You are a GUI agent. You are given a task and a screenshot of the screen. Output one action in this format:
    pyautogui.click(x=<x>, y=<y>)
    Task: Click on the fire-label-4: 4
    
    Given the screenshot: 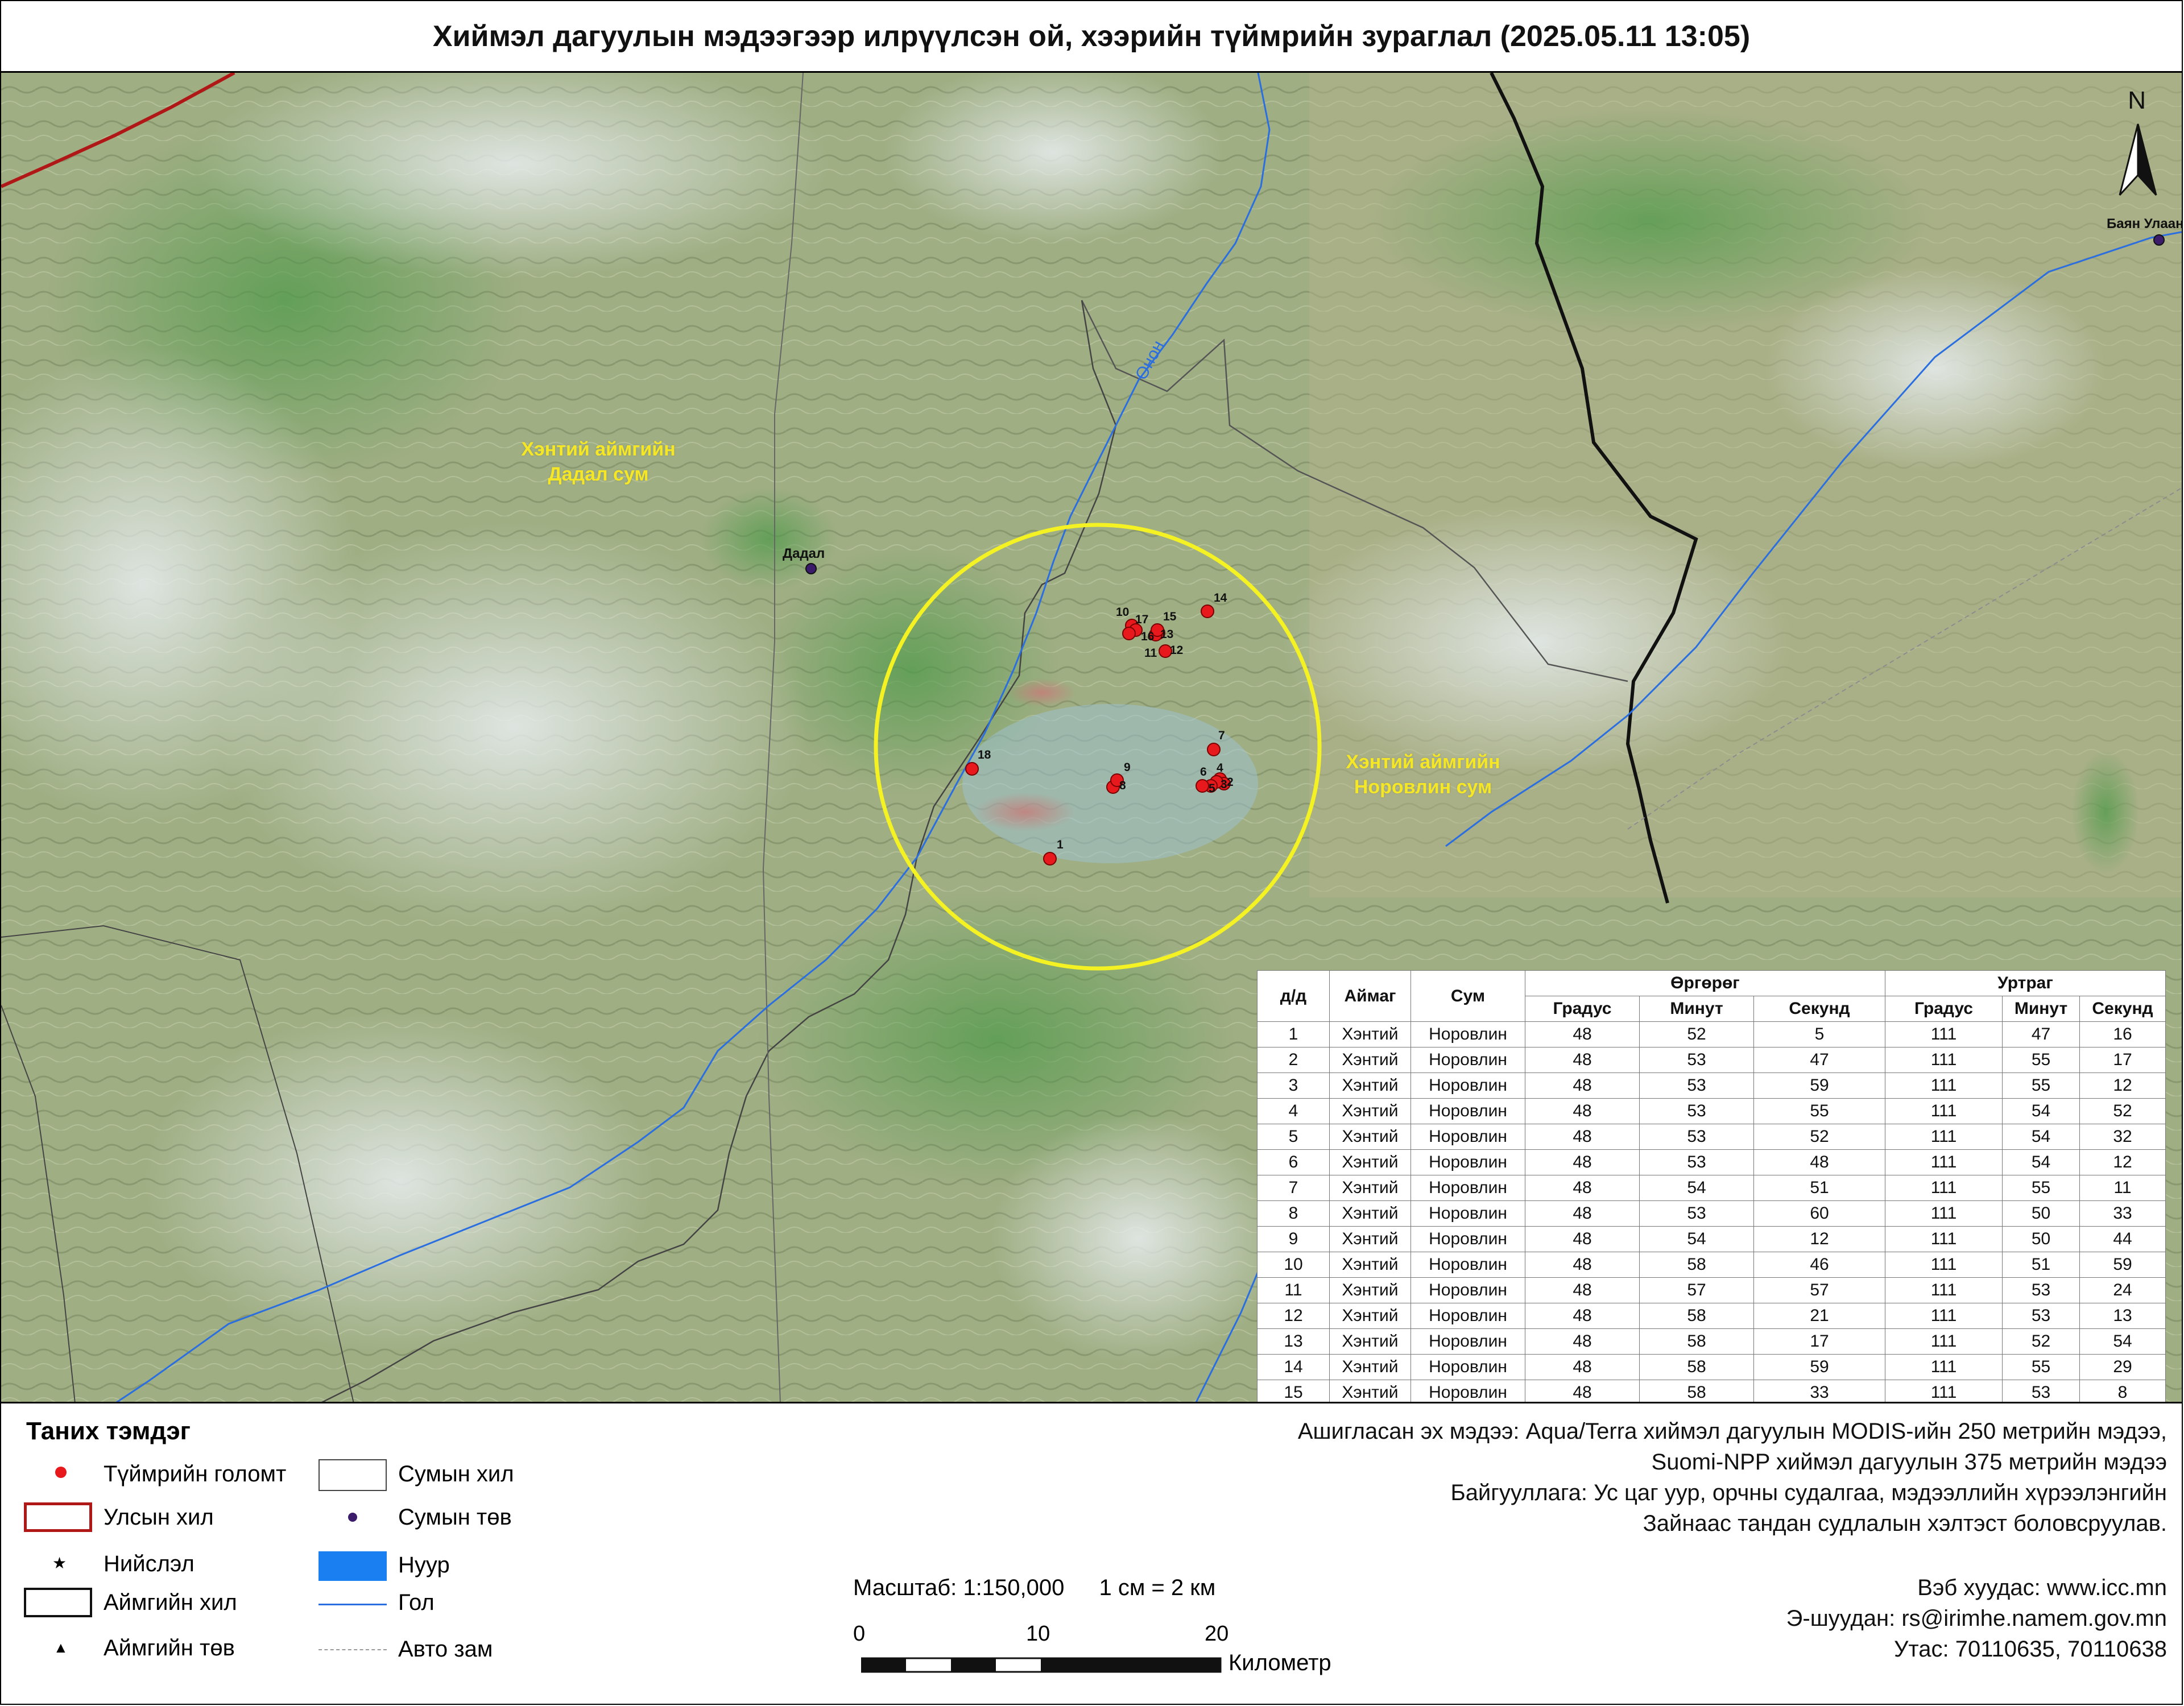 What is the action you would take?
    pyautogui.click(x=1220, y=768)
    